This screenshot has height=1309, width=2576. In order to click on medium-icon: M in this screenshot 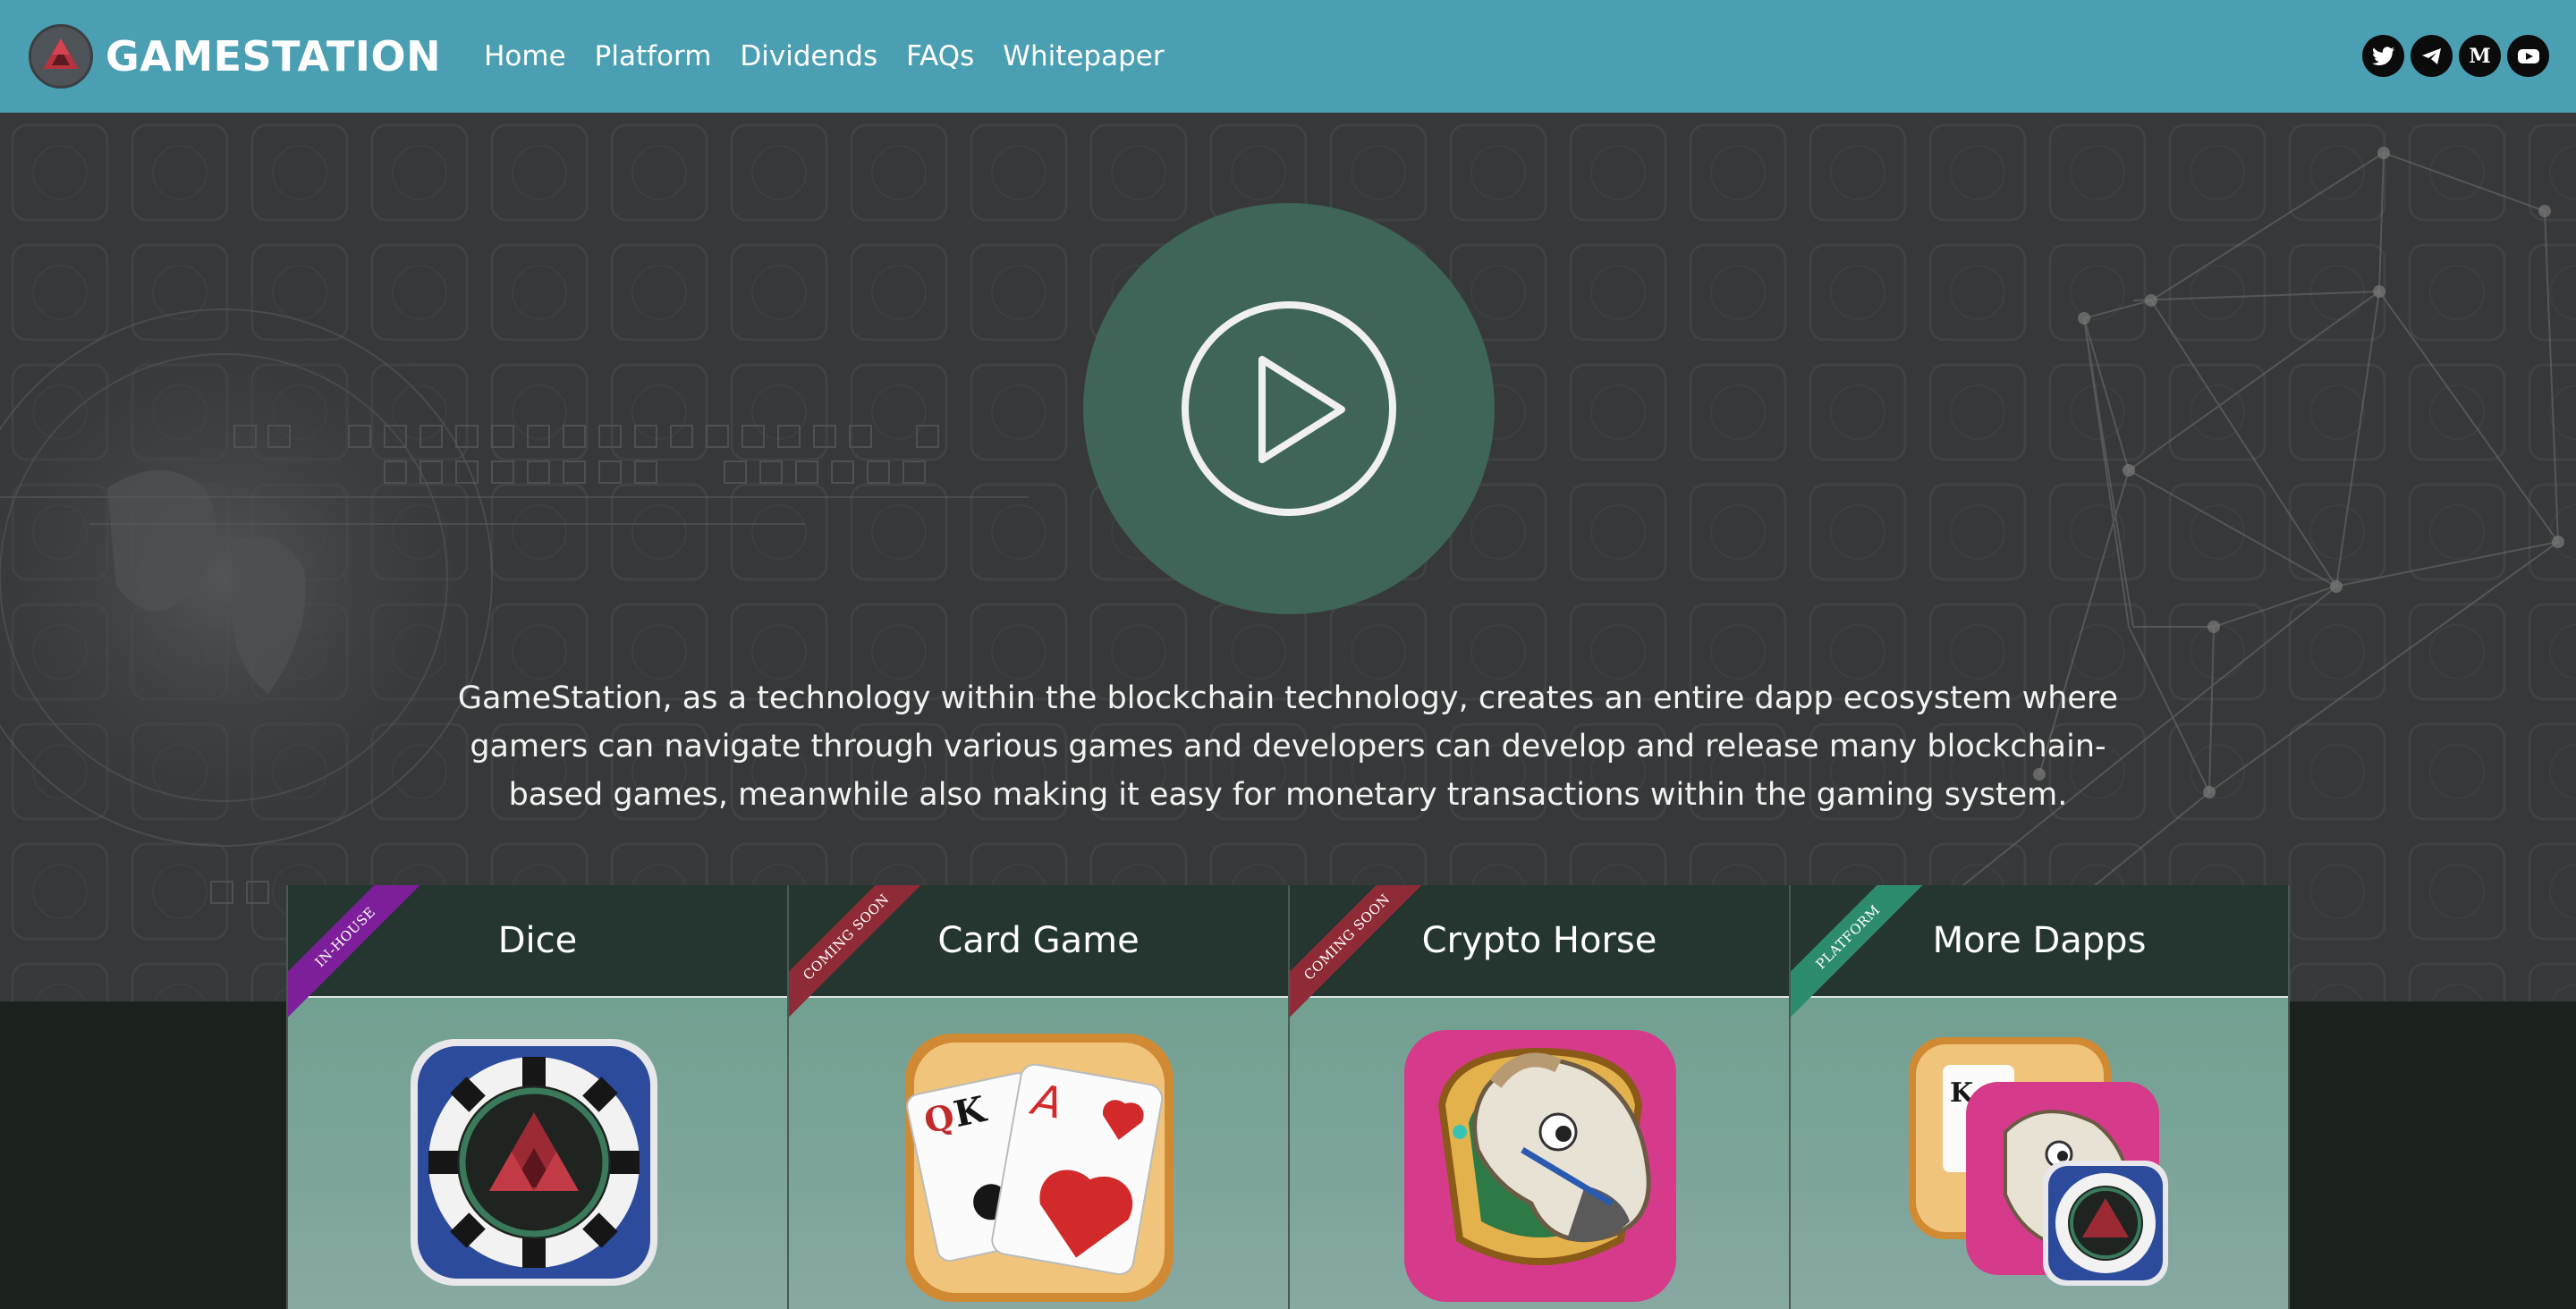, I will do `click(2480, 56)`.